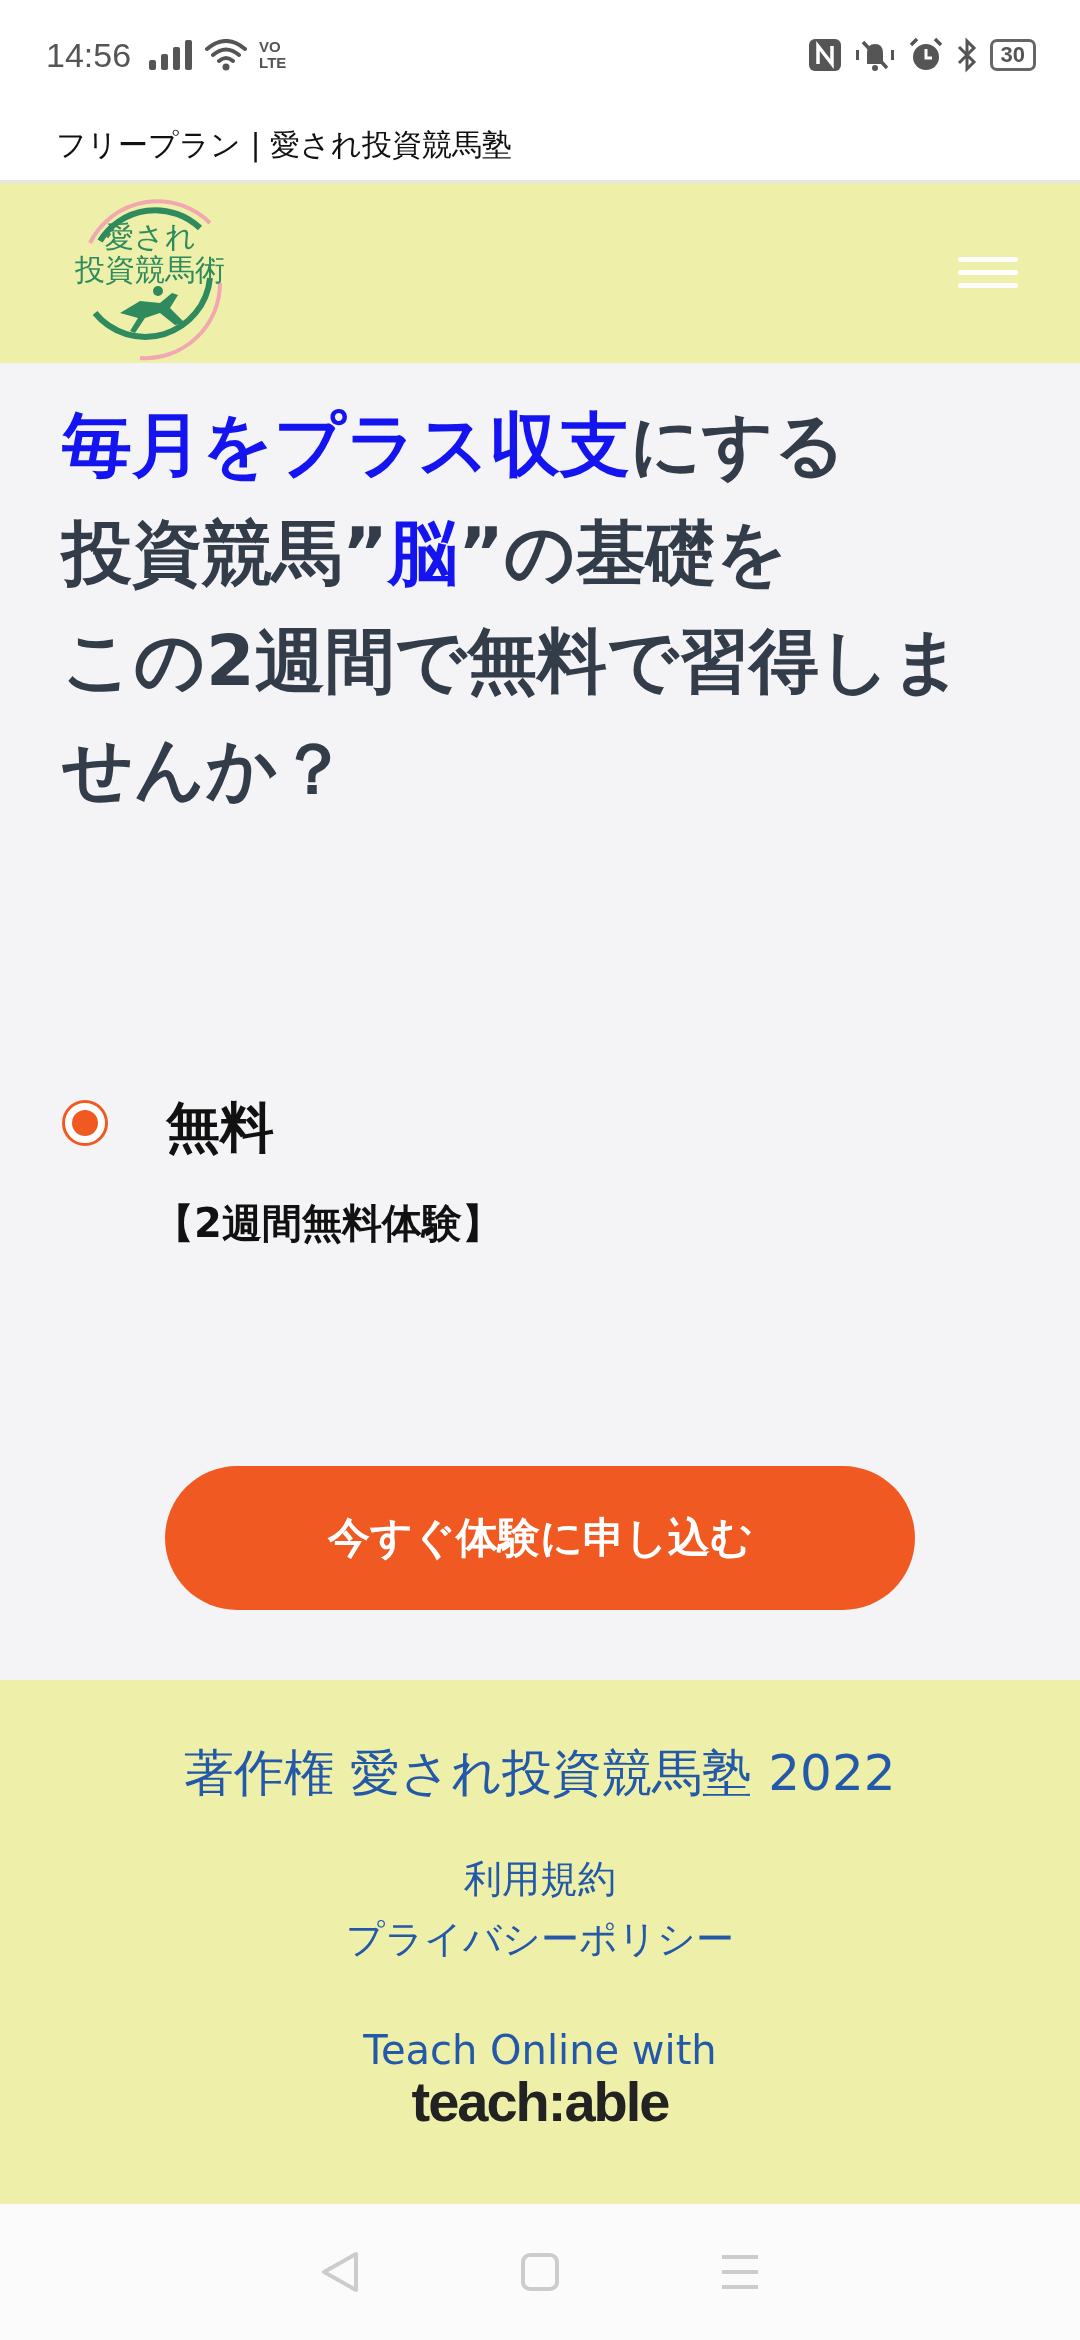  What do you see at coordinates (925, 55) in the screenshot?
I see `alarm-icon` at bounding box center [925, 55].